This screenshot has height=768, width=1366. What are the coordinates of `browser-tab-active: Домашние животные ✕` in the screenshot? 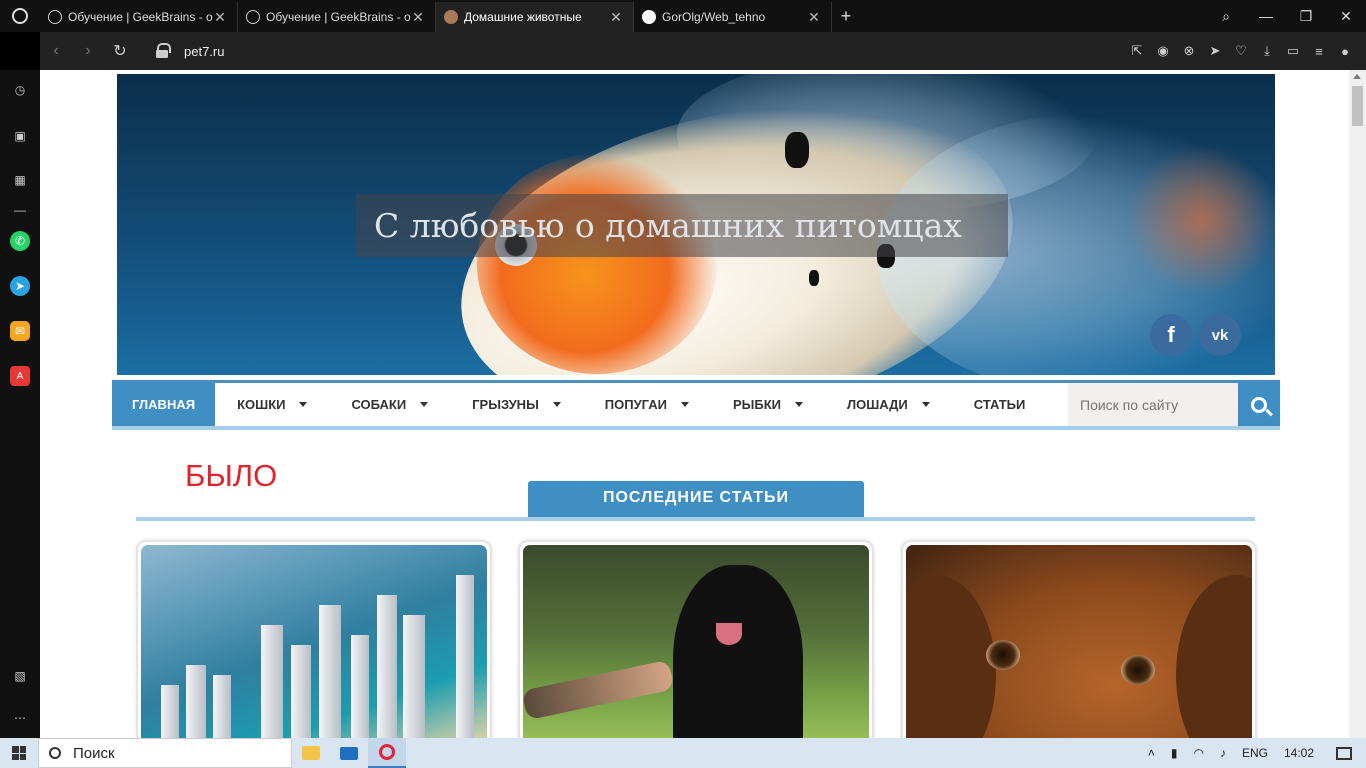 It's located at (535, 17).